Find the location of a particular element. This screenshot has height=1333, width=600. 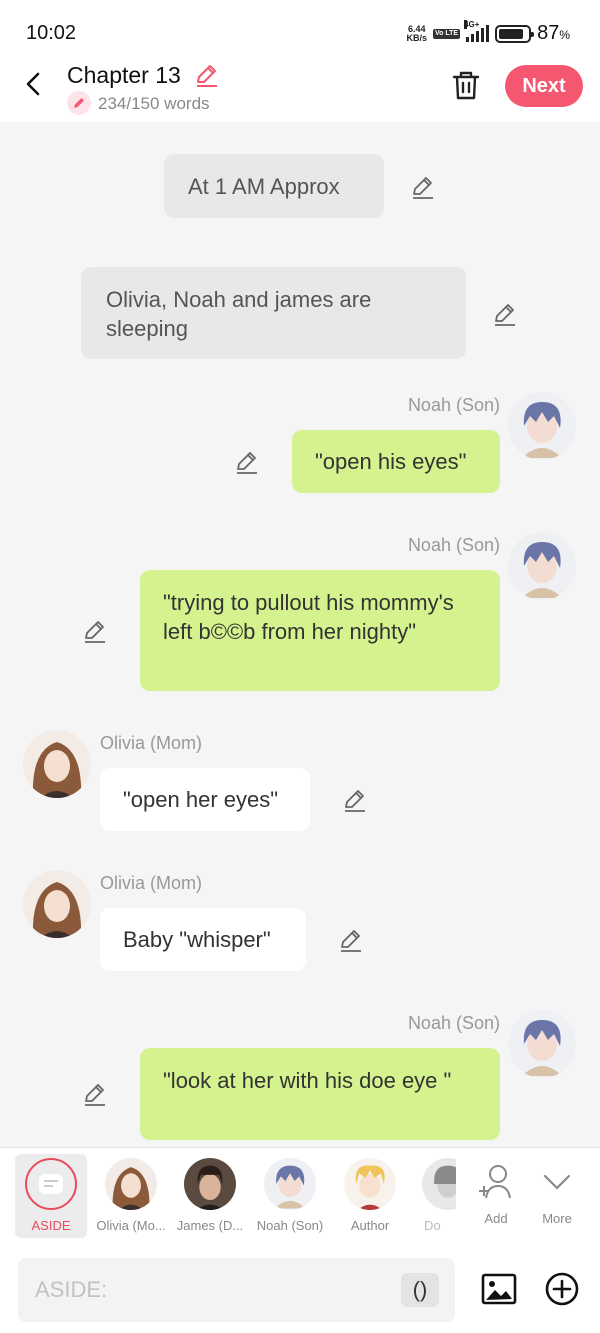

character-aside: ASIDE is located at coordinates (51, 1196).